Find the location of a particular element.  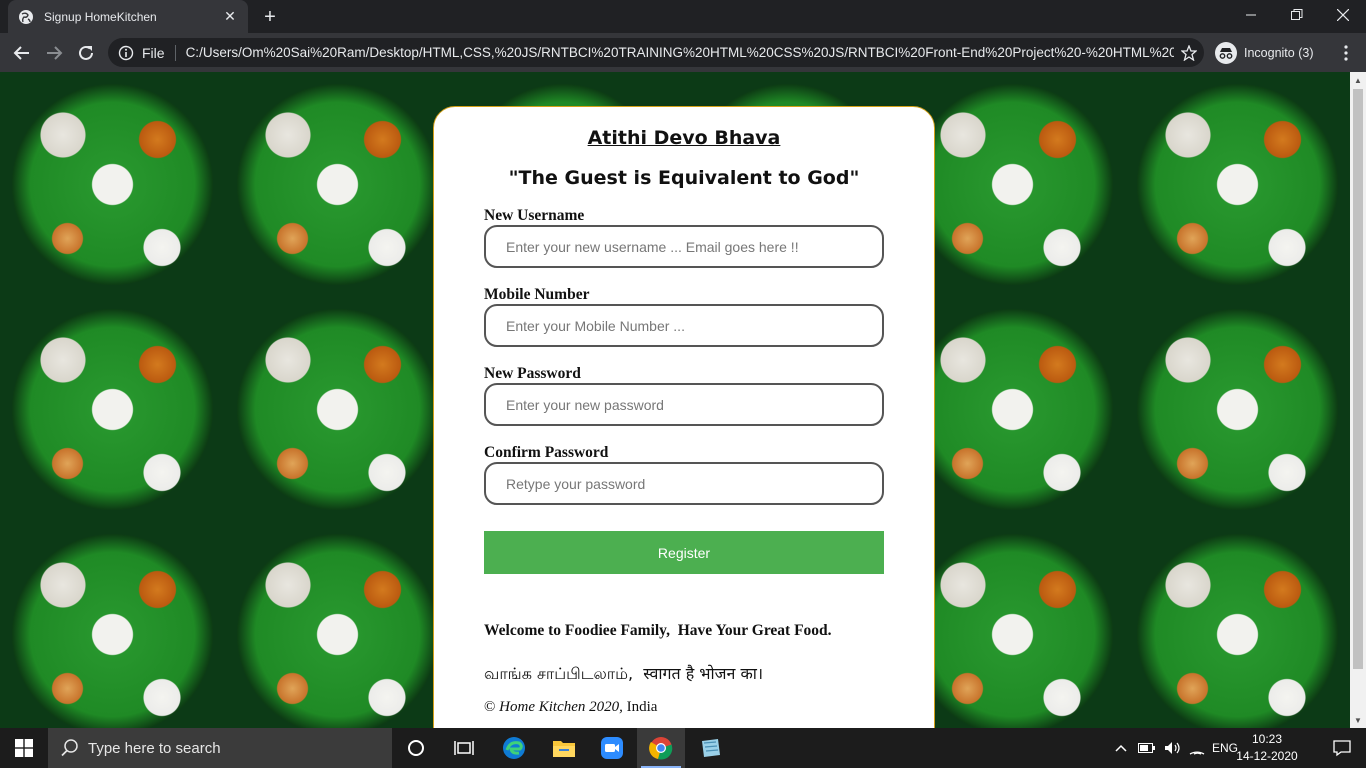

scrollbar-thumb is located at coordinates (1358, 379).